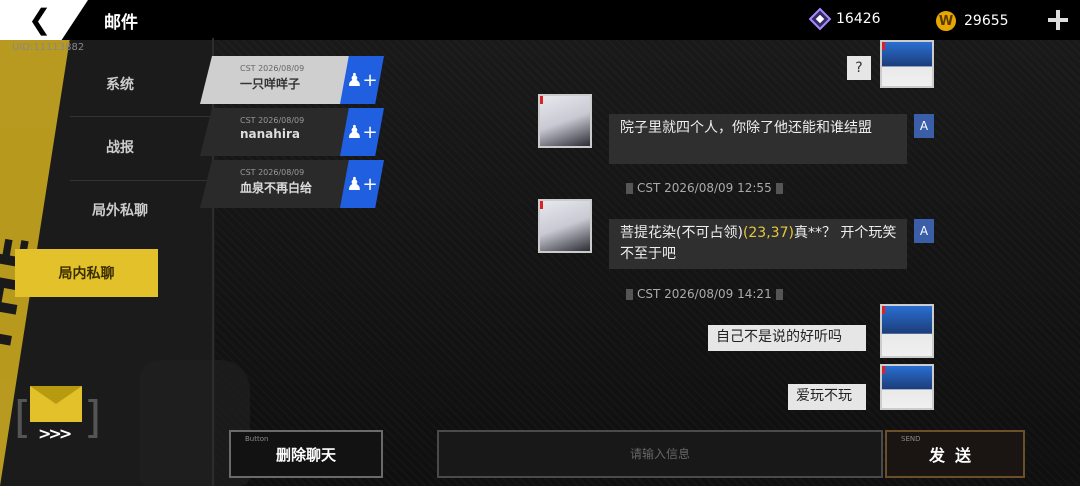  I want to click on contact-item: CST 2026/08/09 nanahira ♟+, so click(292, 132).